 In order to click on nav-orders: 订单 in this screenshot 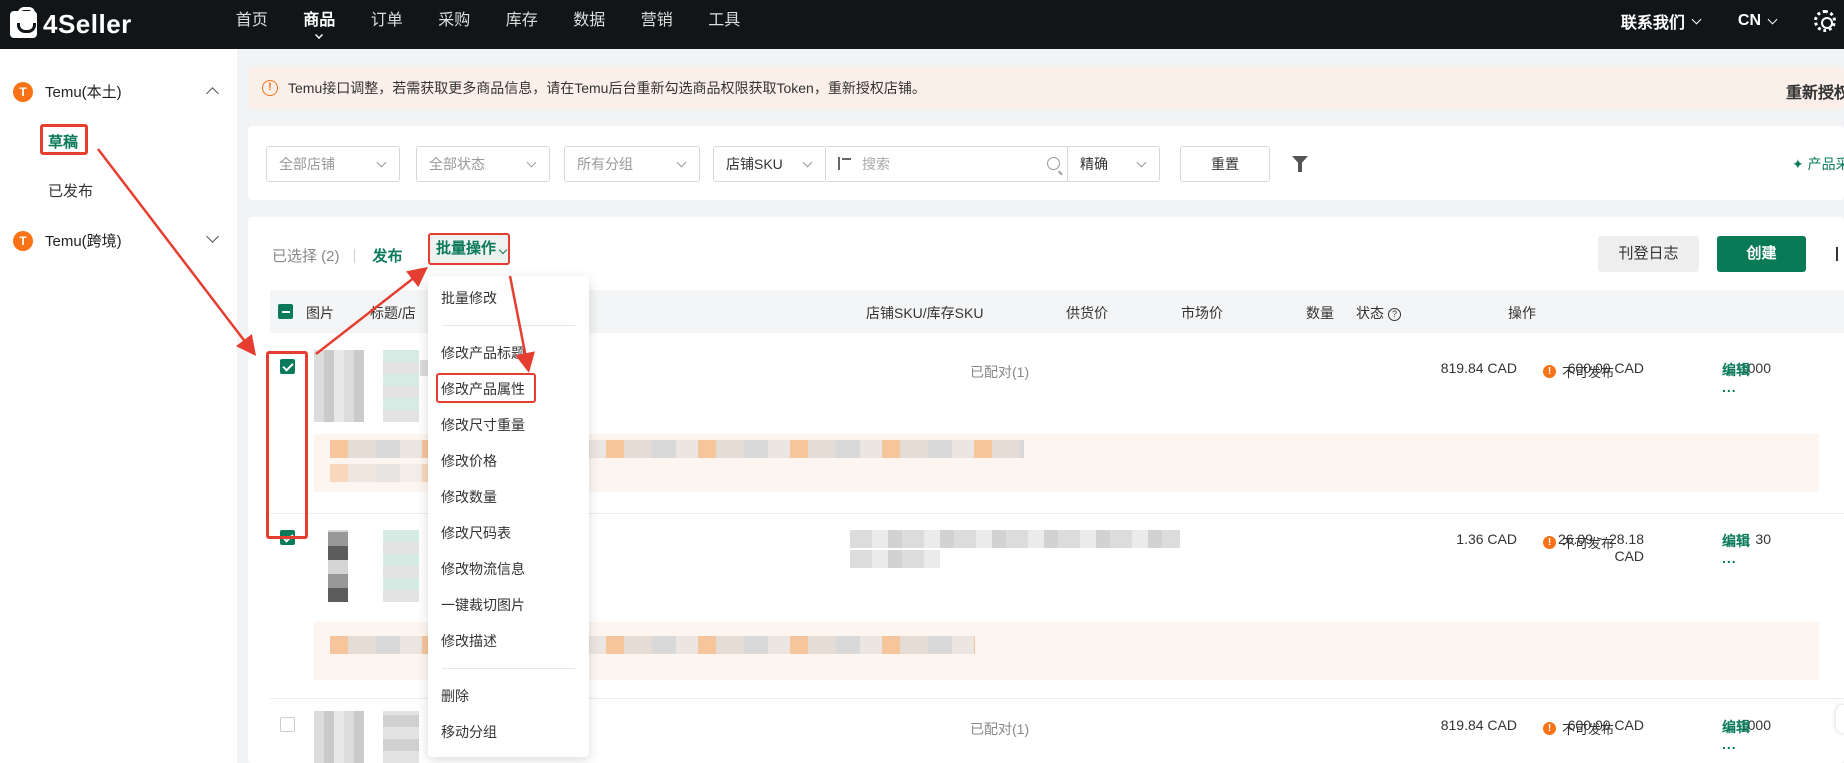, I will do `click(387, 24)`.